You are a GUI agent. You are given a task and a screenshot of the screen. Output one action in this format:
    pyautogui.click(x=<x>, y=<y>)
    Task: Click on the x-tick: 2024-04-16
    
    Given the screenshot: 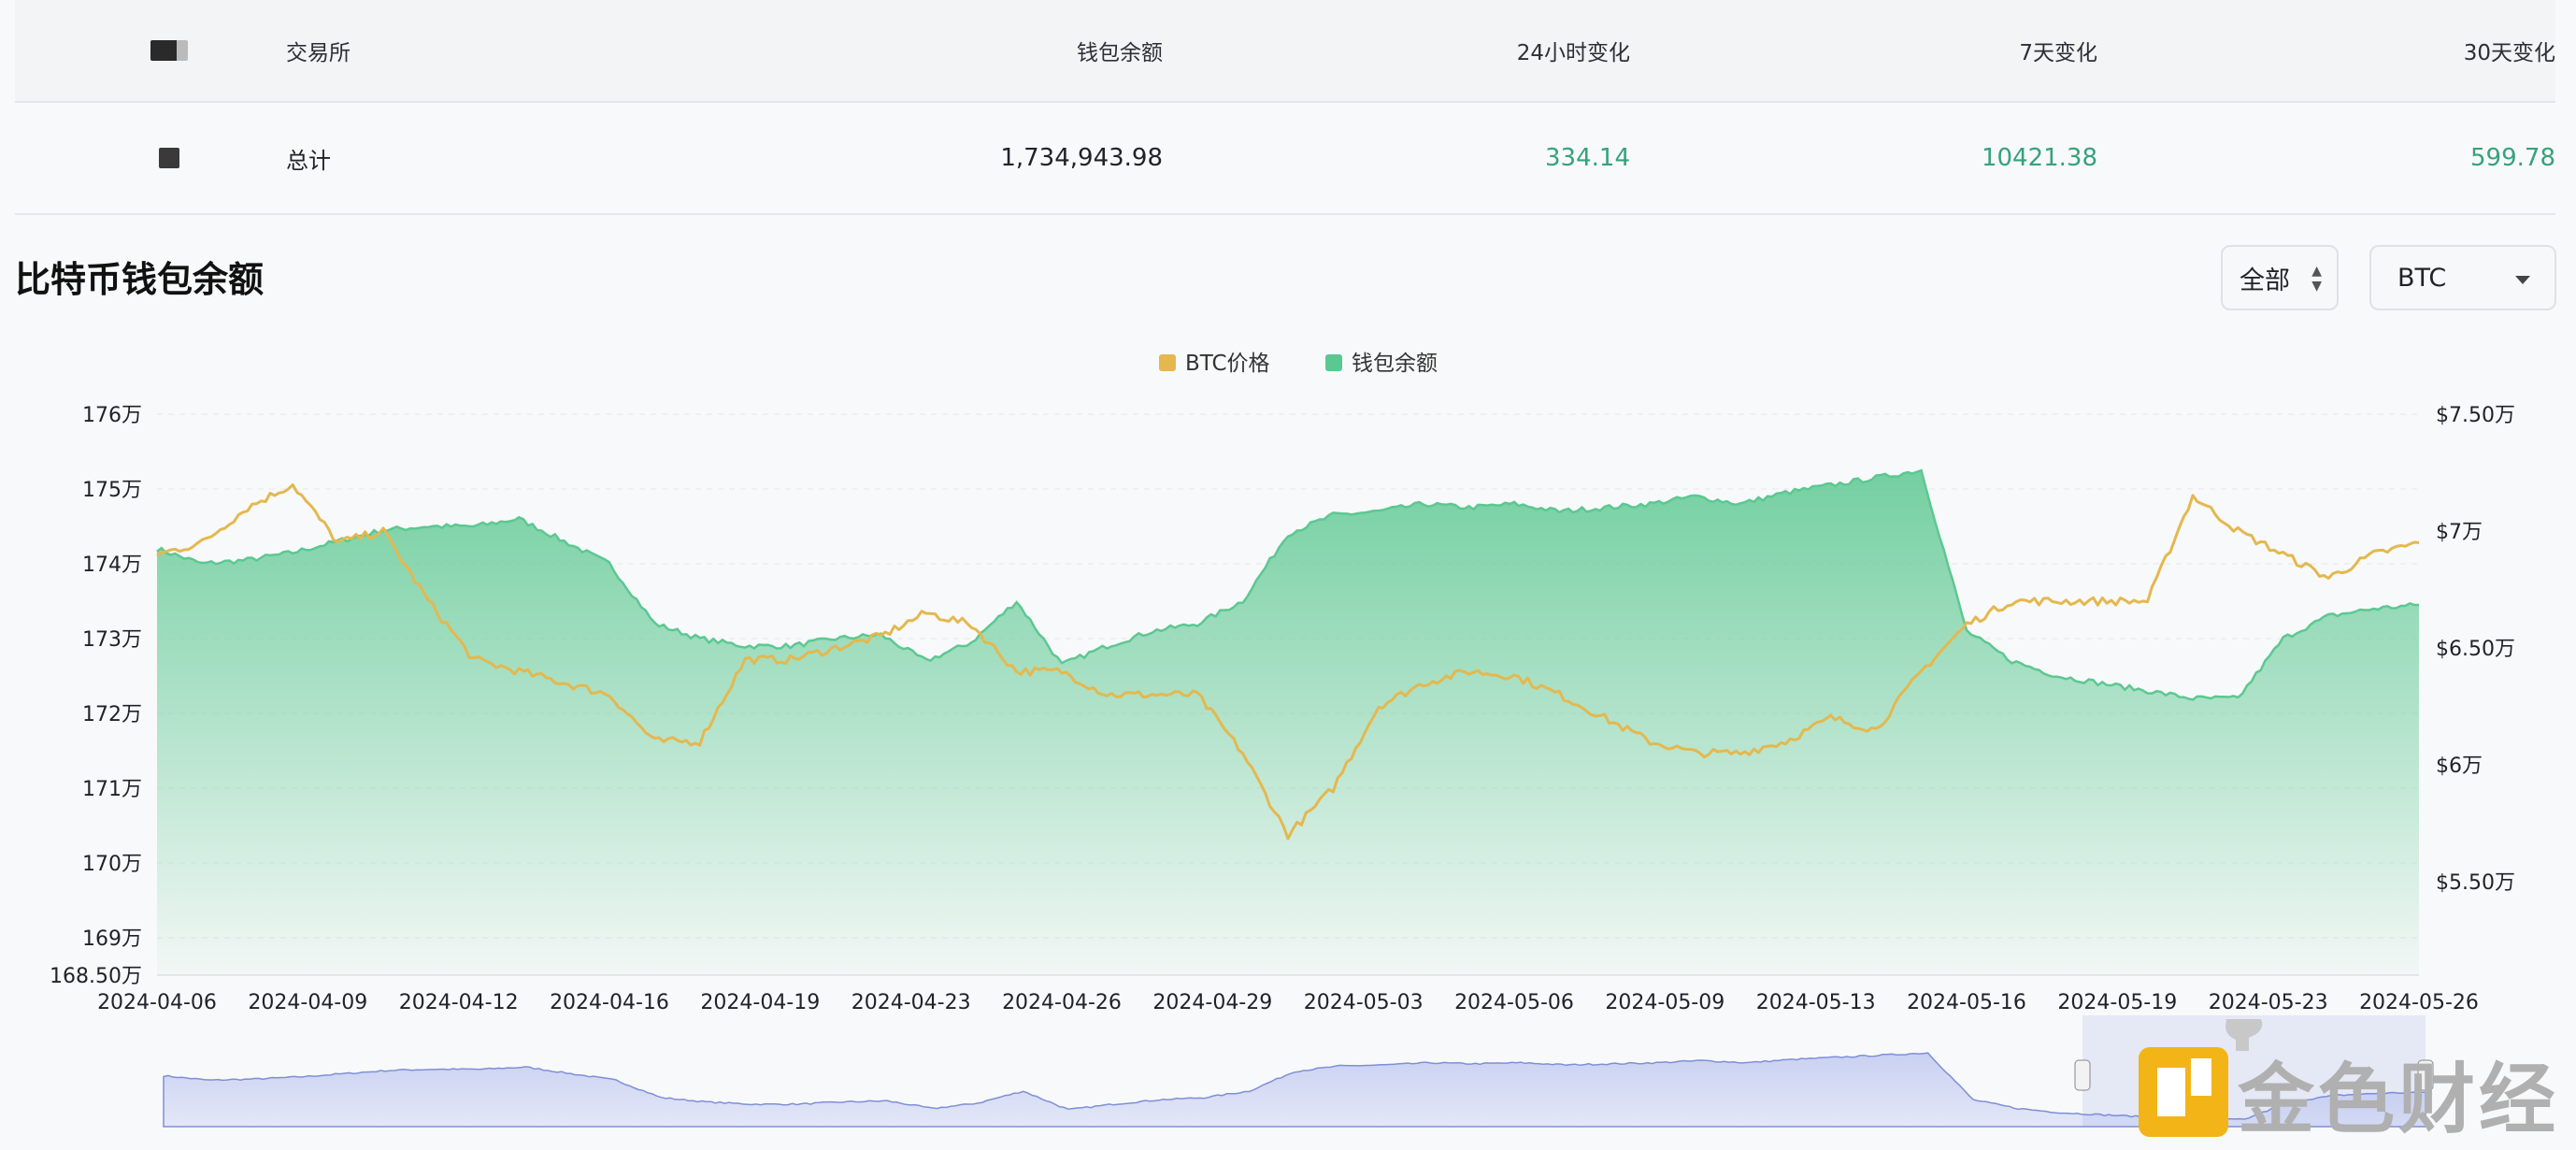 What is the action you would take?
    pyautogui.click(x=609, y=1003)
    